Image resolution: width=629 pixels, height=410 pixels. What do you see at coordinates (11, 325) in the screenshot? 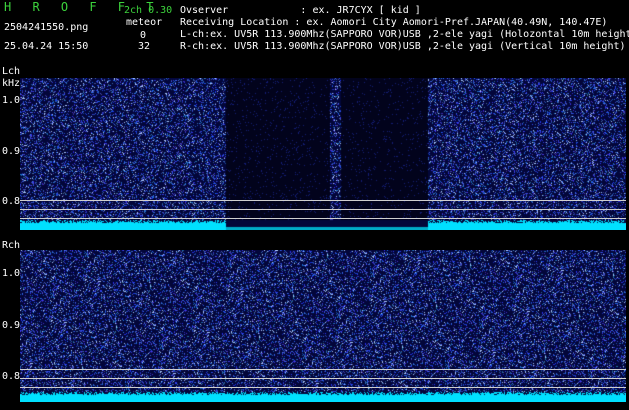
I see `rch-ylabel-2: 0.9` at bounding box center [11, 325].